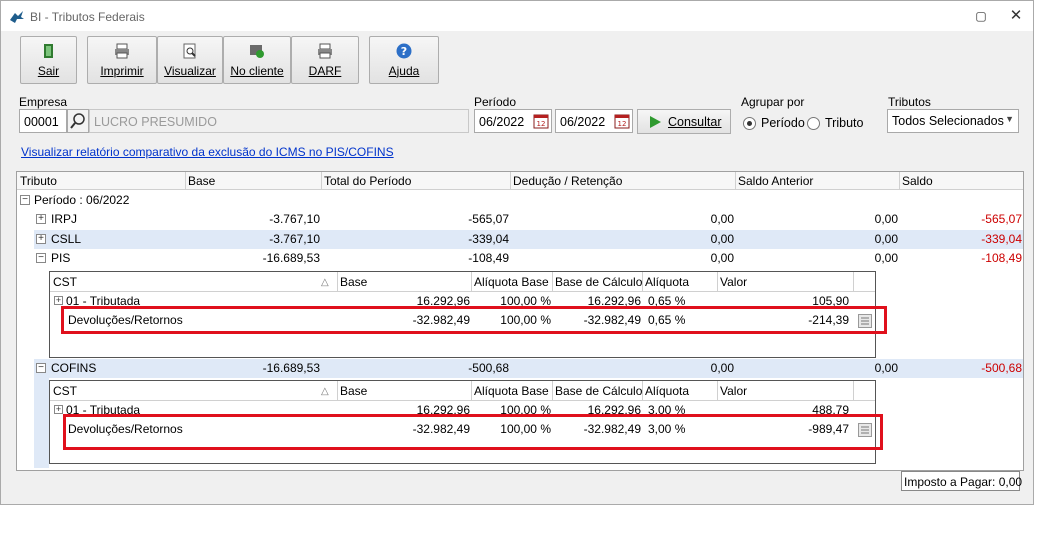 This screenshot has height=540, width=1040. What do you see at coordinates (82, 200) in the screenshot?
I see `group-label: Período : 06/2022` at bounding box center [82, 200].